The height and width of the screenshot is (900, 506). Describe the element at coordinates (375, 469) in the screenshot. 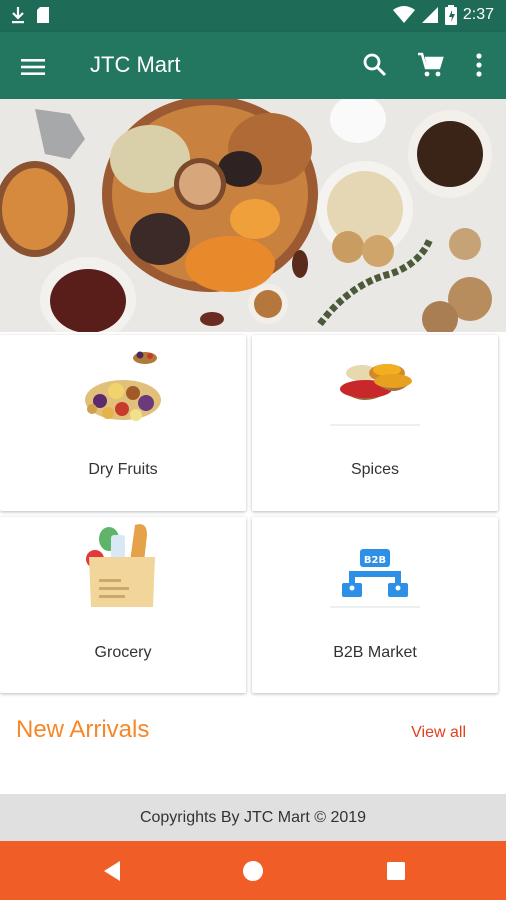

I see `category-label: Spices` at that location.